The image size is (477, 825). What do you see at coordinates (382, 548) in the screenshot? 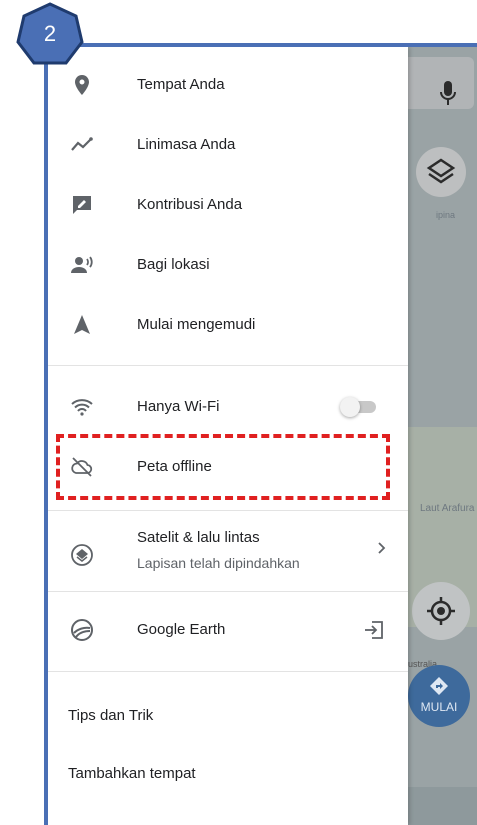
I see `chevron-right-icon` at bounding box center [382, 548].